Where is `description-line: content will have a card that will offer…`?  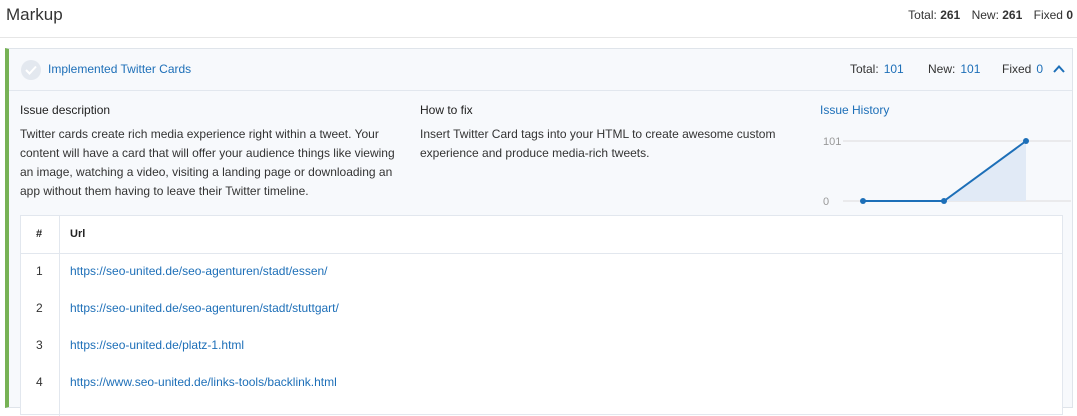 description-line: content will have a card that will offer… is located at coordinates (207, 153).